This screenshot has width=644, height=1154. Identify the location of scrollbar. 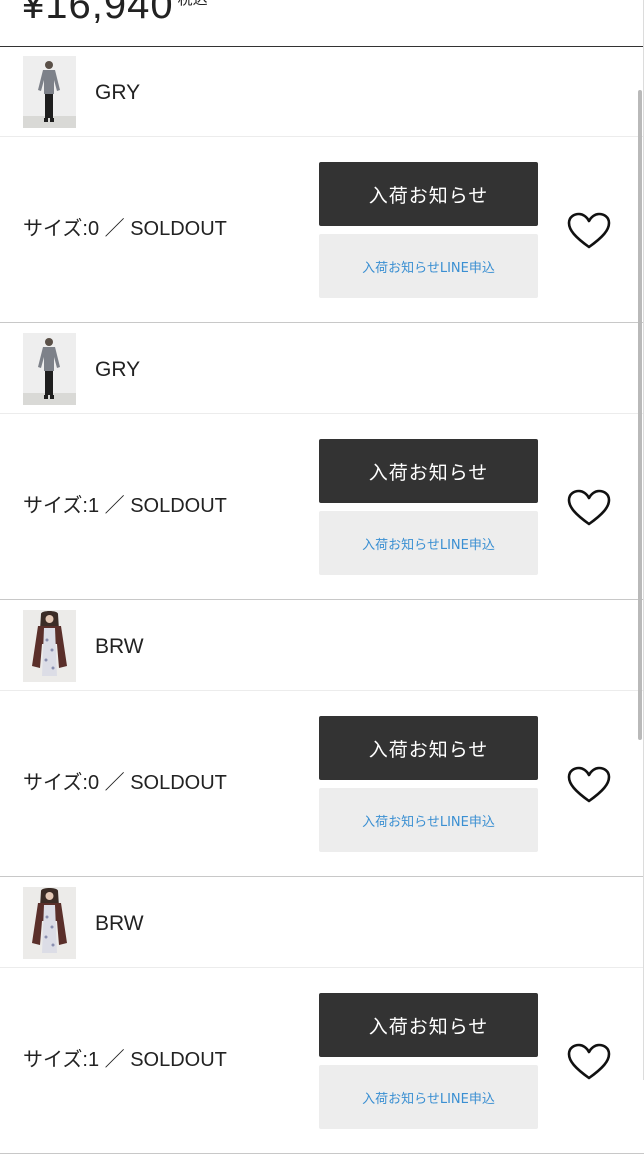
(640, 415).